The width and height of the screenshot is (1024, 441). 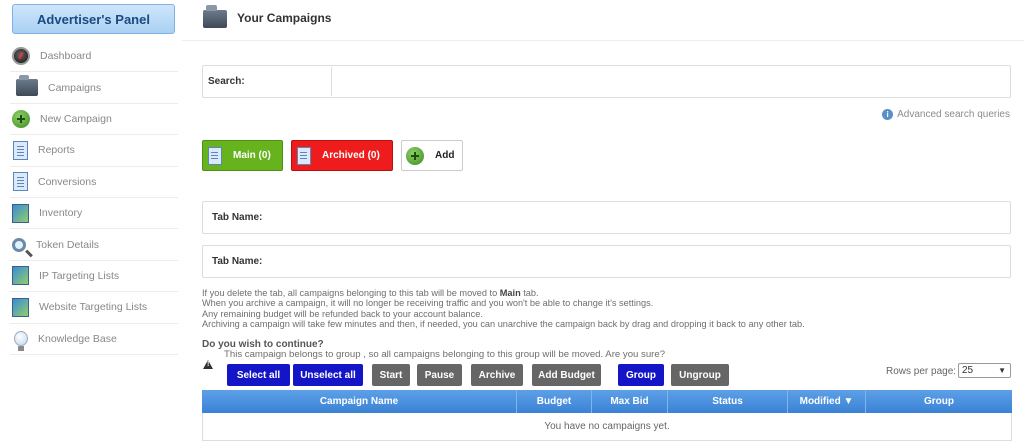 What do you see at coordinates (77, 338) in the screenshot?
I see `sidebar-item-label: Knowledge Base` at bounding box center [77, 338].